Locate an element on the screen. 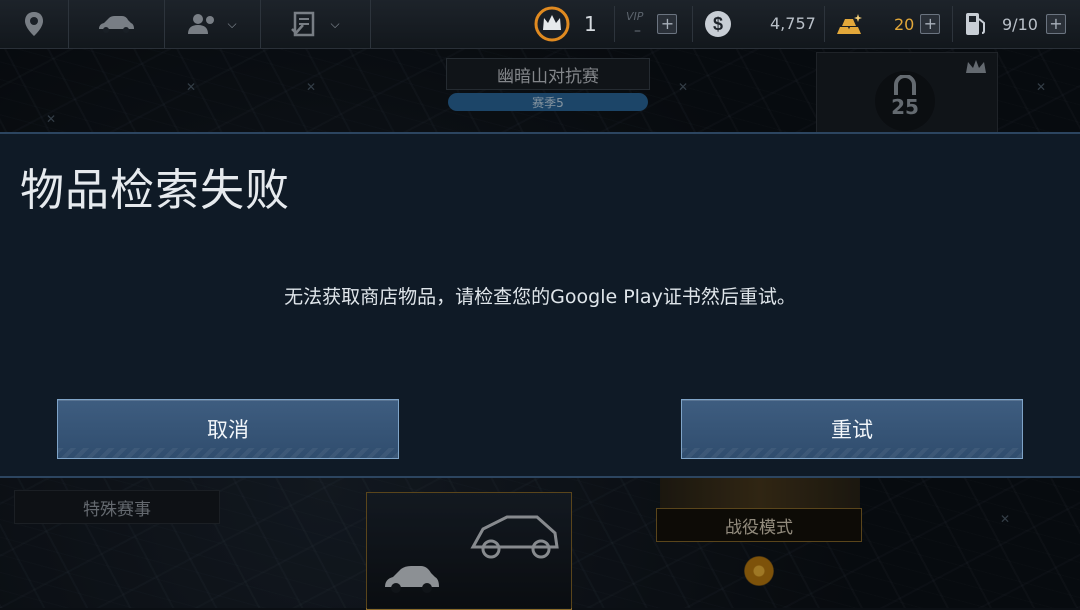  dollar-icon: $ is located at coordinates (718, 24).